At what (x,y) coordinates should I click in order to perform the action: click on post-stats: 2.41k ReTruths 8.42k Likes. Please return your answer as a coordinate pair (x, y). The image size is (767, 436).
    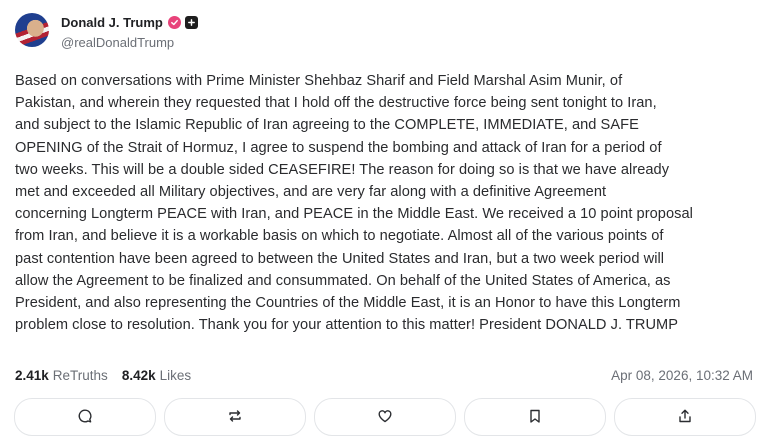
    Looking at the image, I should click on (110, 375).